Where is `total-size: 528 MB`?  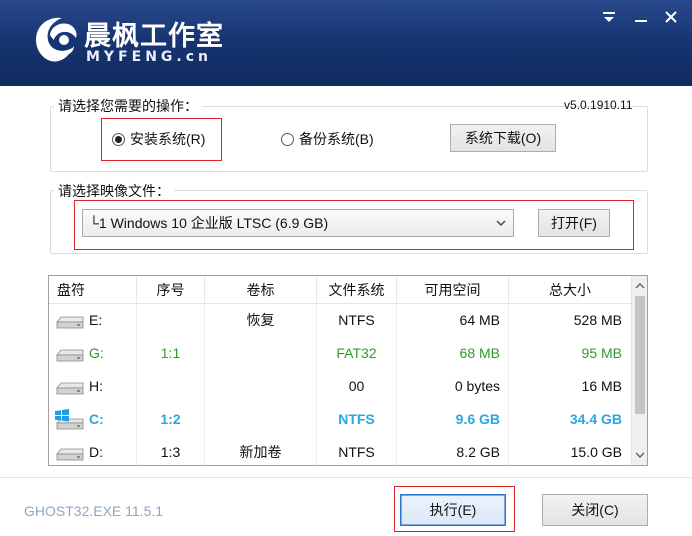
total-size: 528 MB is located at coordinates (597, 320).